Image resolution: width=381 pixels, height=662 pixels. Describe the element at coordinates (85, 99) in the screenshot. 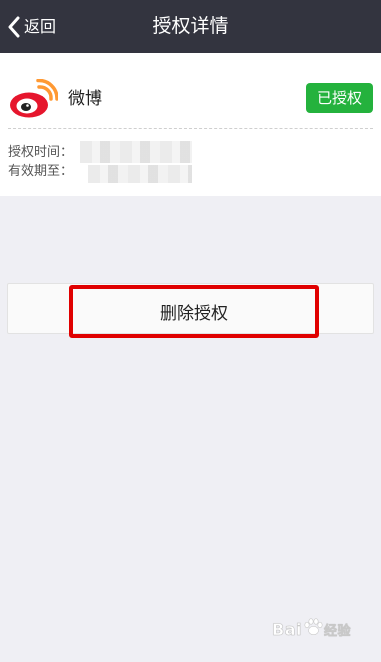

I see `app-name: 微博` at that location.